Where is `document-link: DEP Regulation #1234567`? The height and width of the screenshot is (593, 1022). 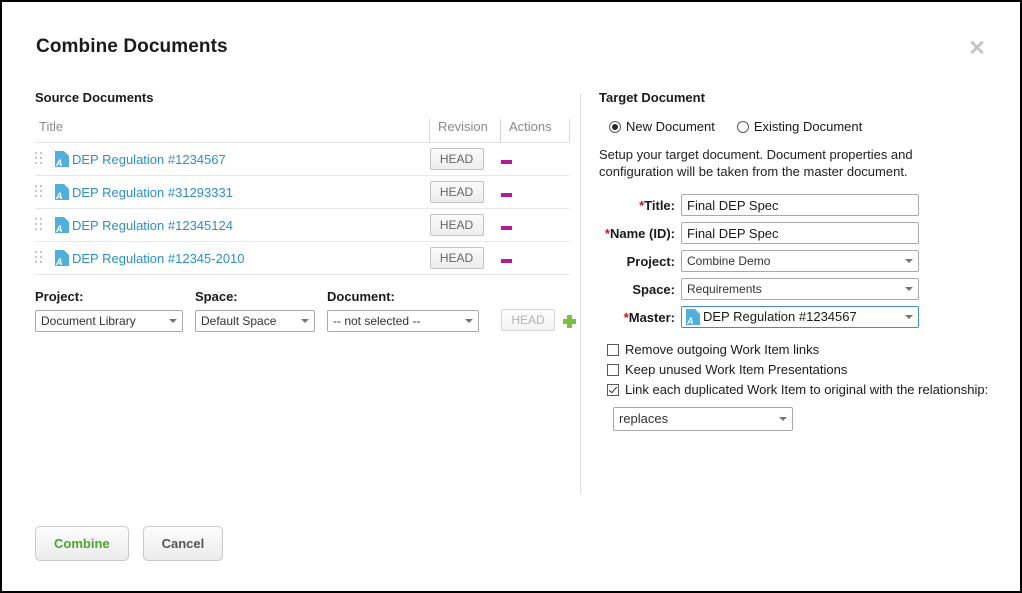
document-link: DEP Regulation #1234567 is located at coordinates (149, 159).